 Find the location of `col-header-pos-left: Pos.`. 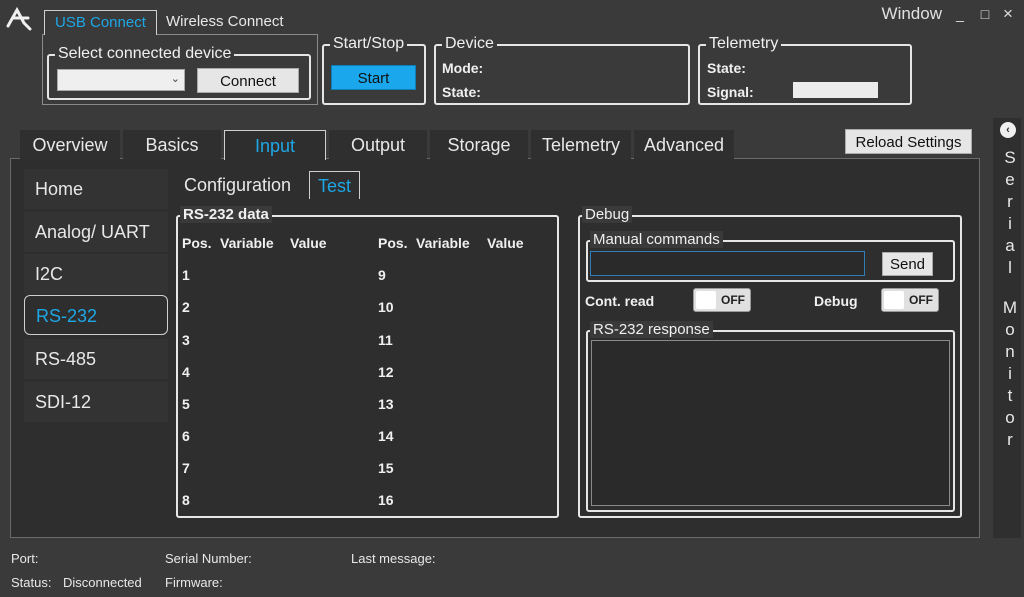

col-header-pos-left: Pos. is located at coordinates (197, 243).